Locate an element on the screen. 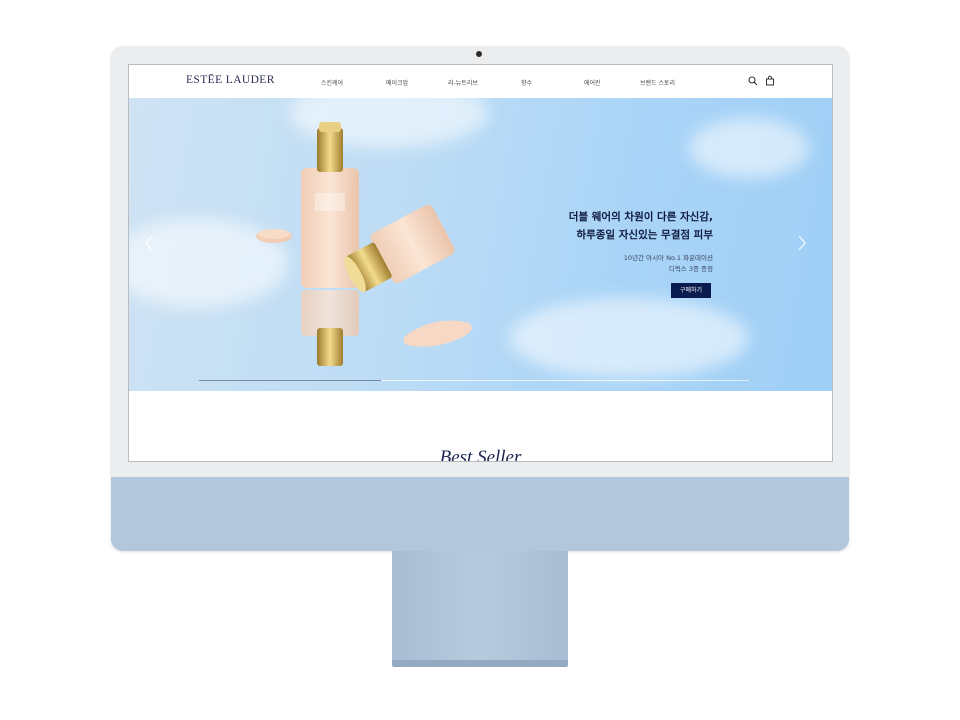  shopping-bag-icon is located at coordinates (770, 81).